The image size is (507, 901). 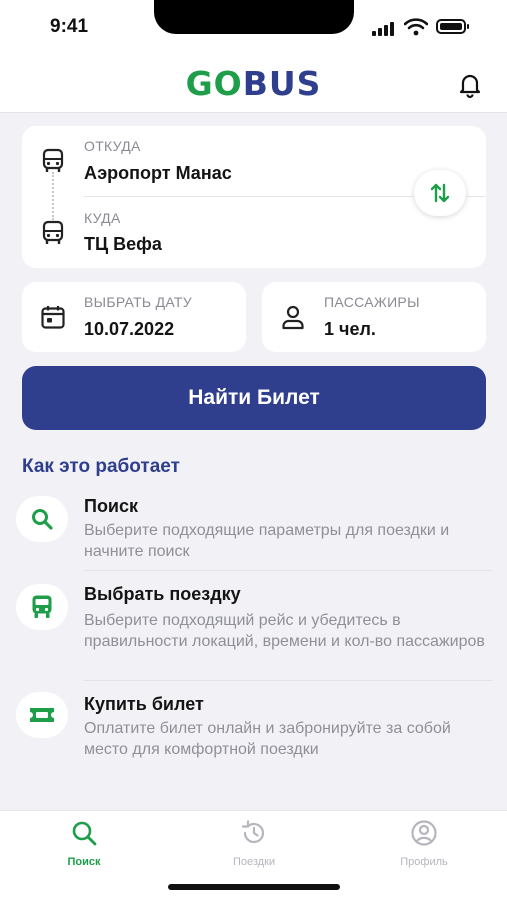 What do you see at coordinates (112, 146) in the screenshot?
I see `from-label: ОТКУДА` at bounding box center [112, 146].